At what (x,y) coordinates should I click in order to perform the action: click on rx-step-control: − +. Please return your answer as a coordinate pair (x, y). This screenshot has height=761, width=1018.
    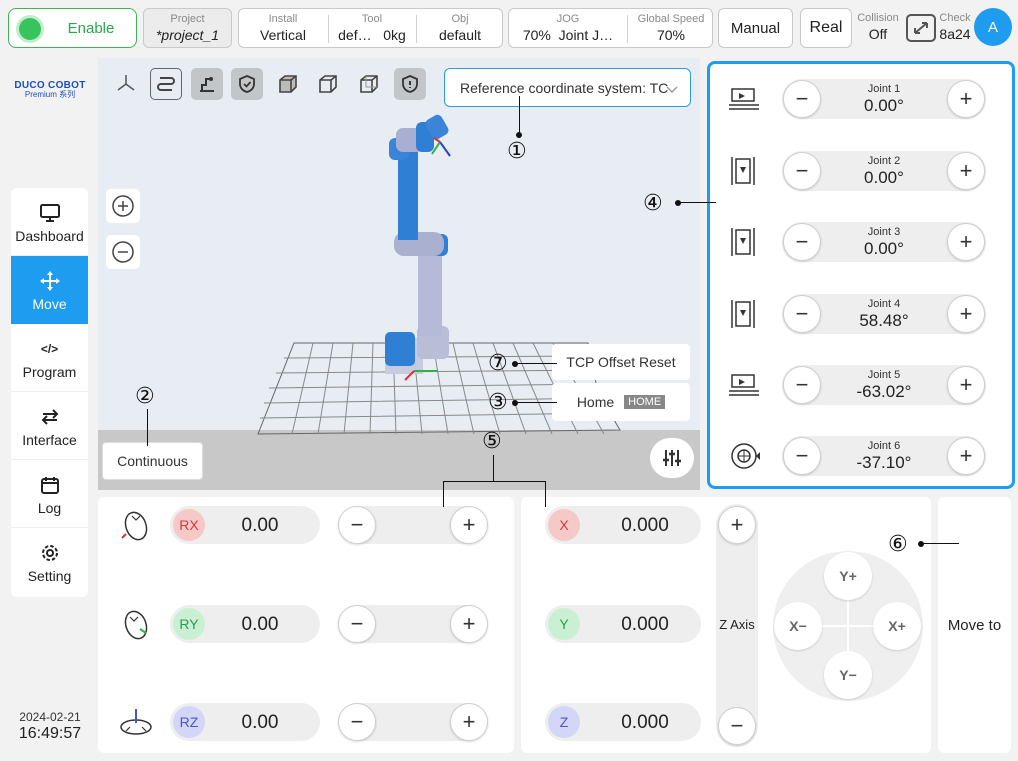
    Looking at the image, I should click on (413, 525).